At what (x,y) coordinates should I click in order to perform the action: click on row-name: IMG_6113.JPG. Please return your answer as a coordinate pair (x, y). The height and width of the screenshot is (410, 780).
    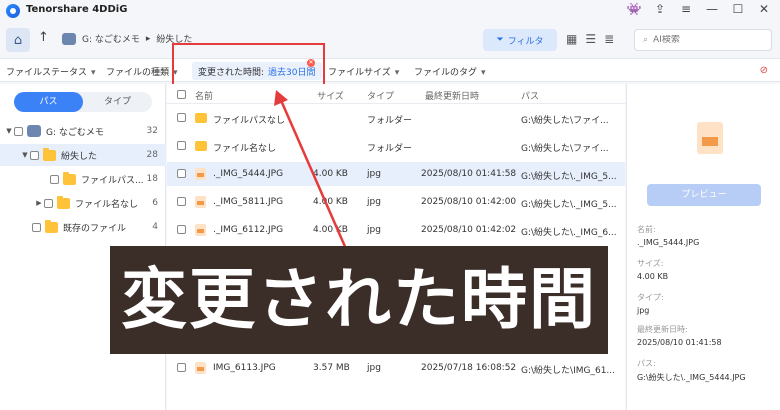
    Looking at the image, I should click on (244, 368).